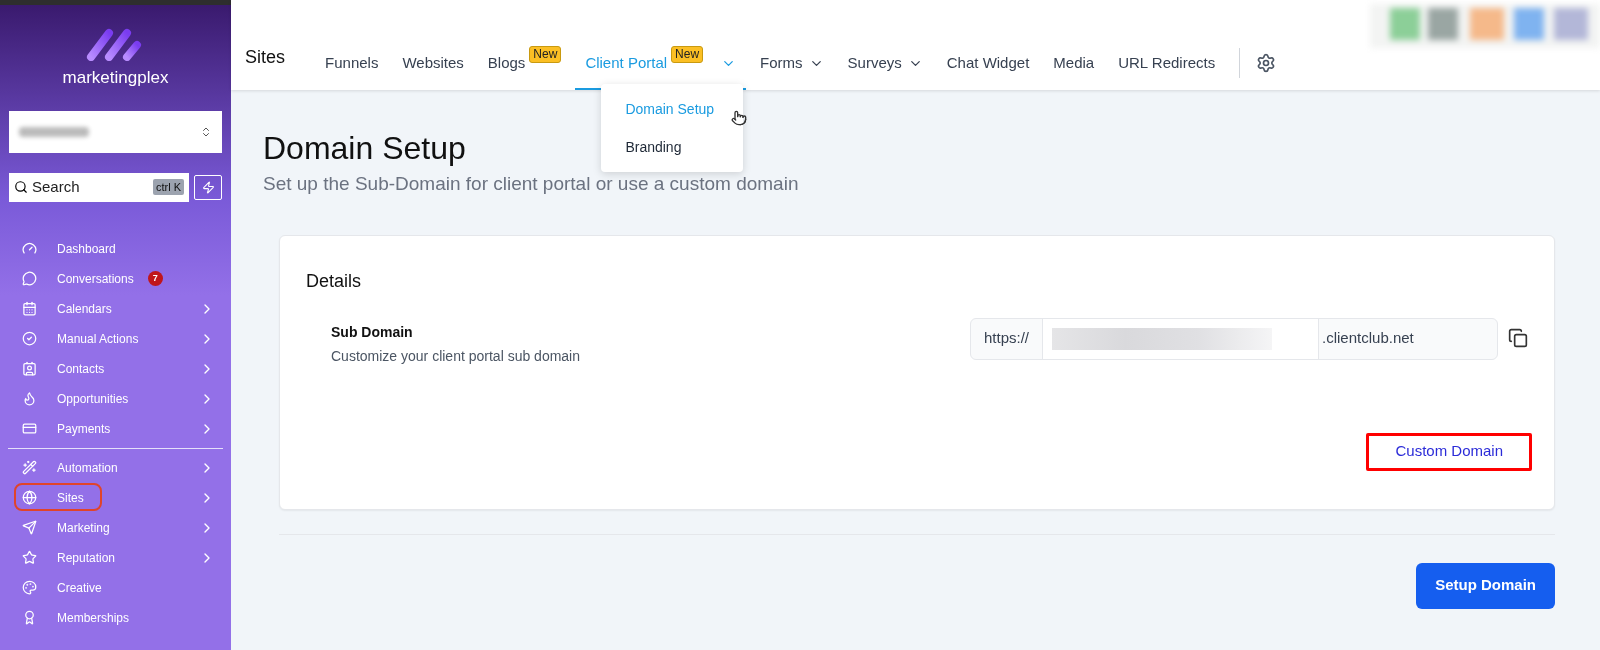 Image resolution: width=1600 pixels, height=650 pixels. Describe the element at coordinates (506, 62) in the screenshot. I see `tab-label: Blogs` at that location.